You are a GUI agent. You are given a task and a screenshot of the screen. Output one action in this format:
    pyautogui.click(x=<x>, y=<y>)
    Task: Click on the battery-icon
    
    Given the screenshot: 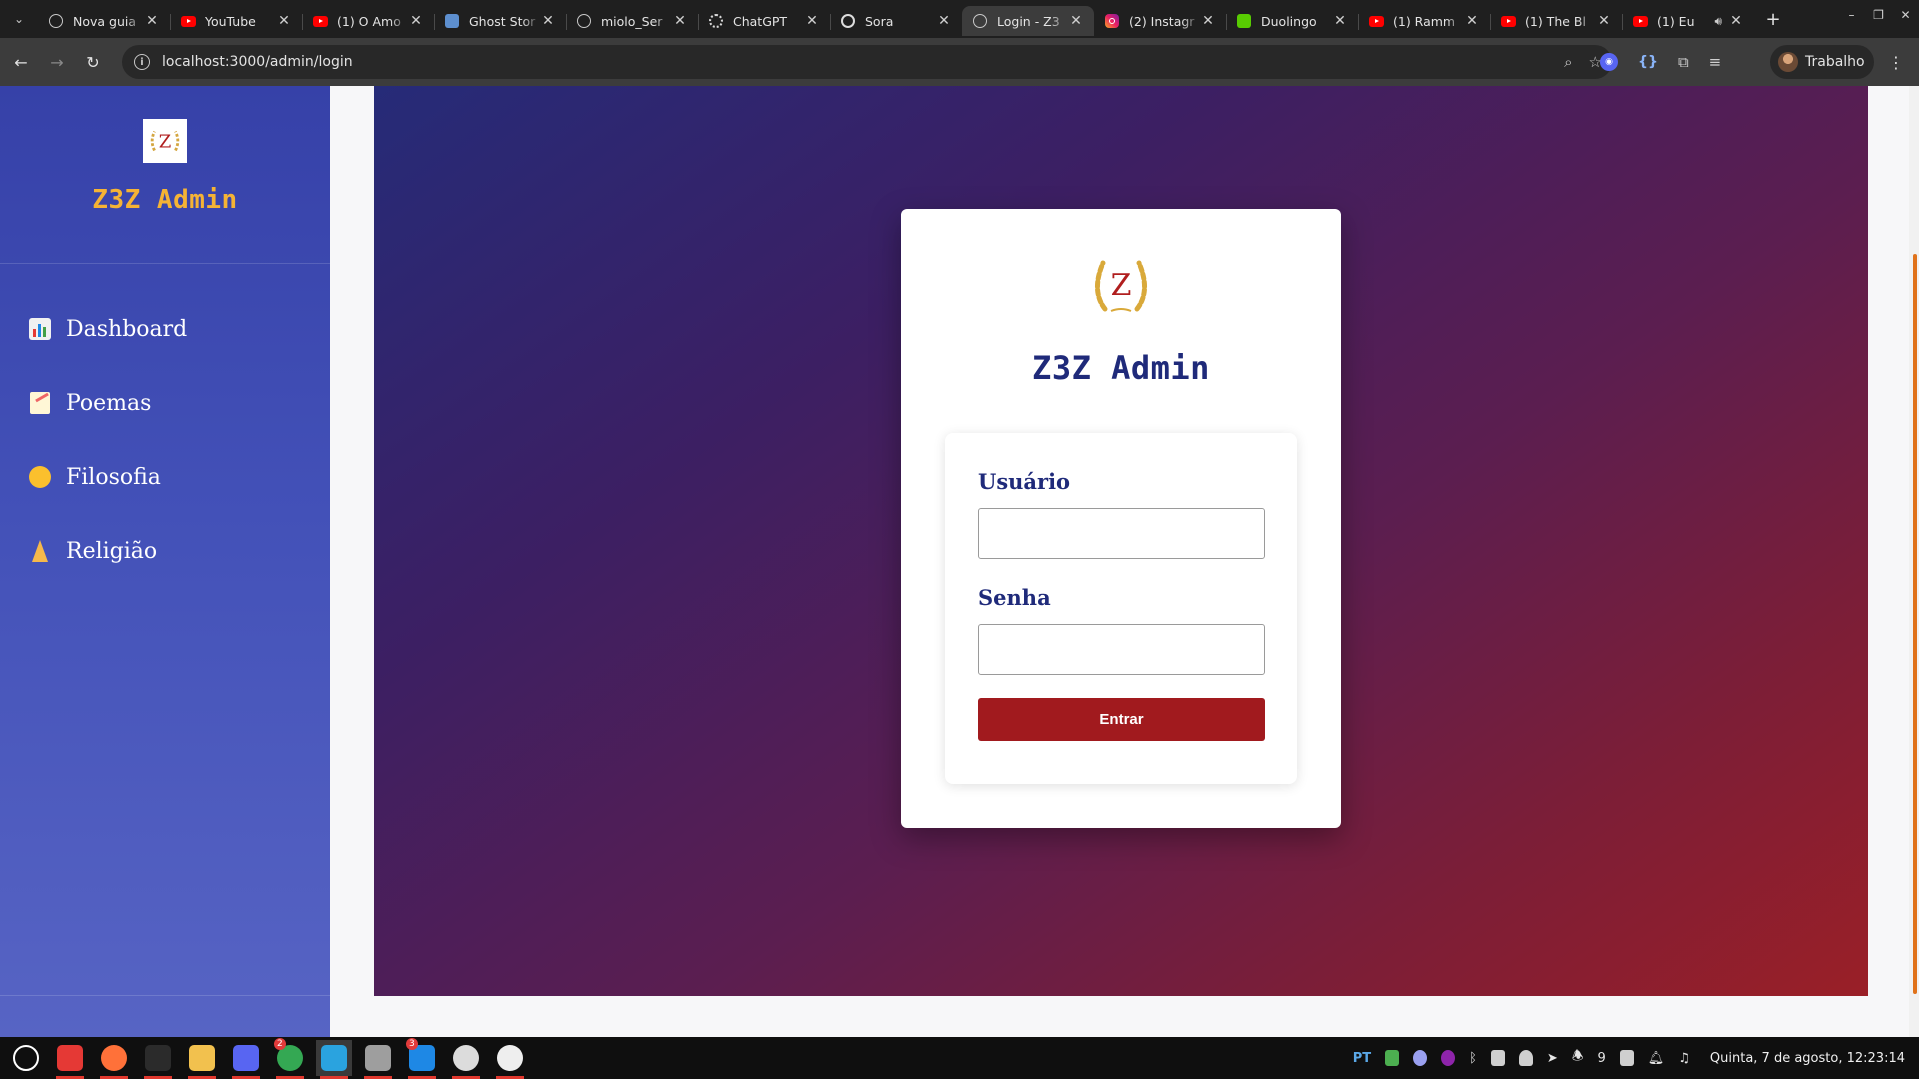 What is the action you would take?
    pyautogui.click(x=1626, y=1058)
    